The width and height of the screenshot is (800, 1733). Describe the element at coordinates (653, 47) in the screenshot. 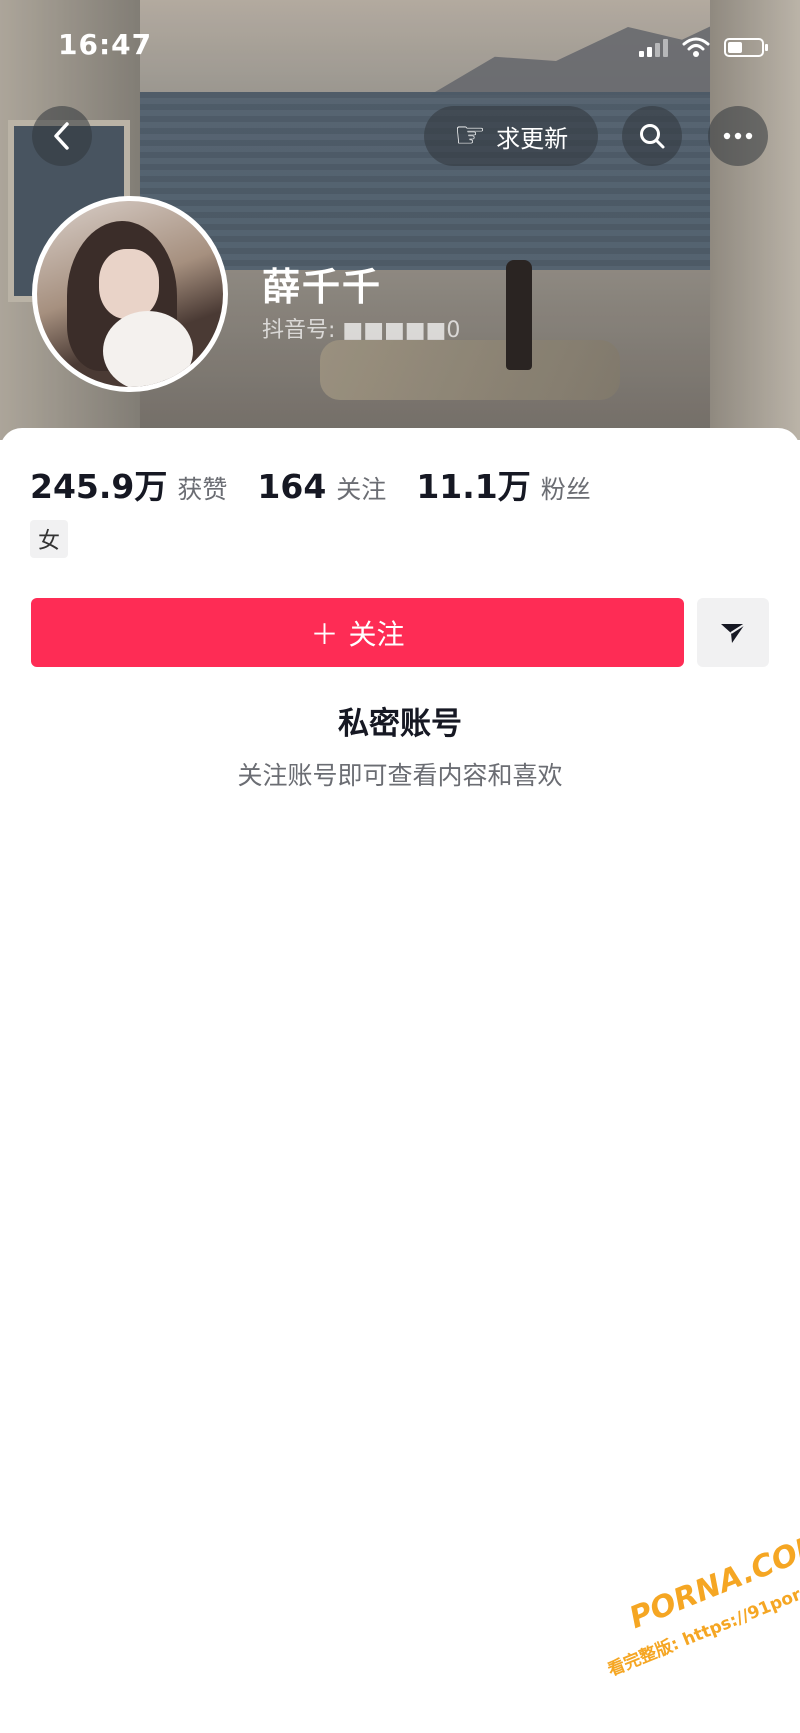

I see `signal-icon` at that location.